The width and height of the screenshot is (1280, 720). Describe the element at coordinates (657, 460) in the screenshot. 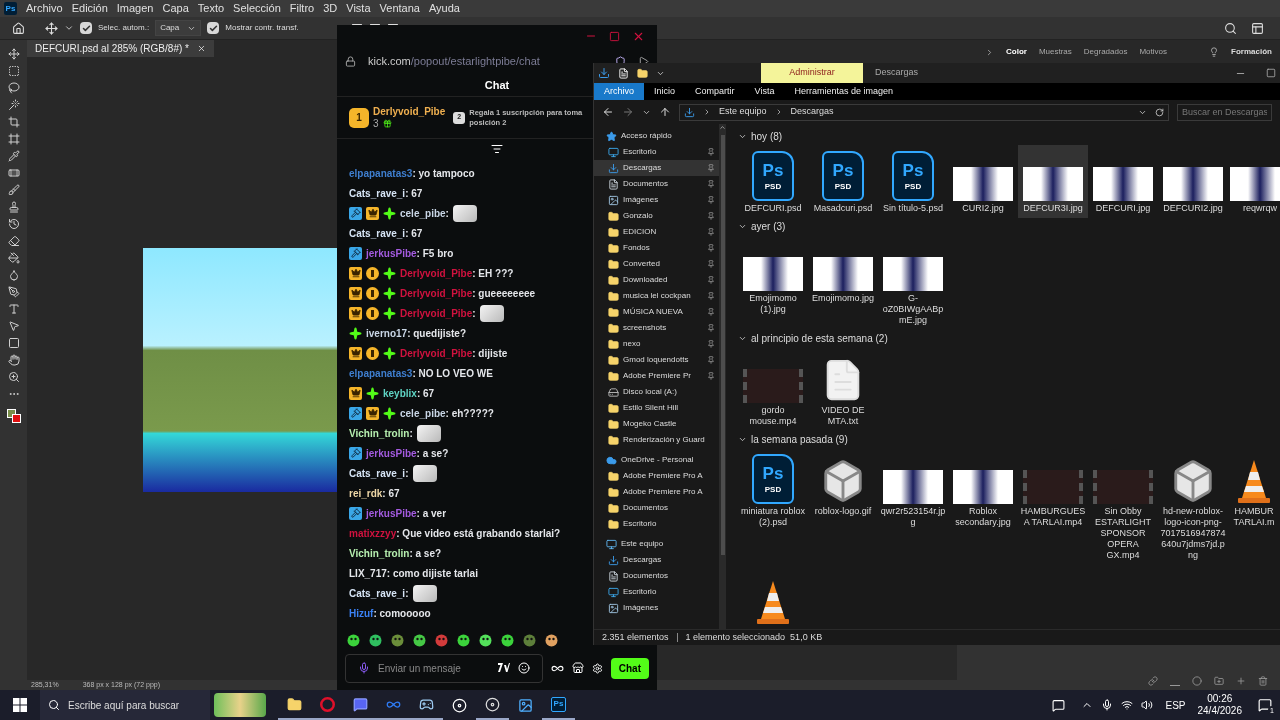

I see `nav-item: OneDrive - Personal` at that location.